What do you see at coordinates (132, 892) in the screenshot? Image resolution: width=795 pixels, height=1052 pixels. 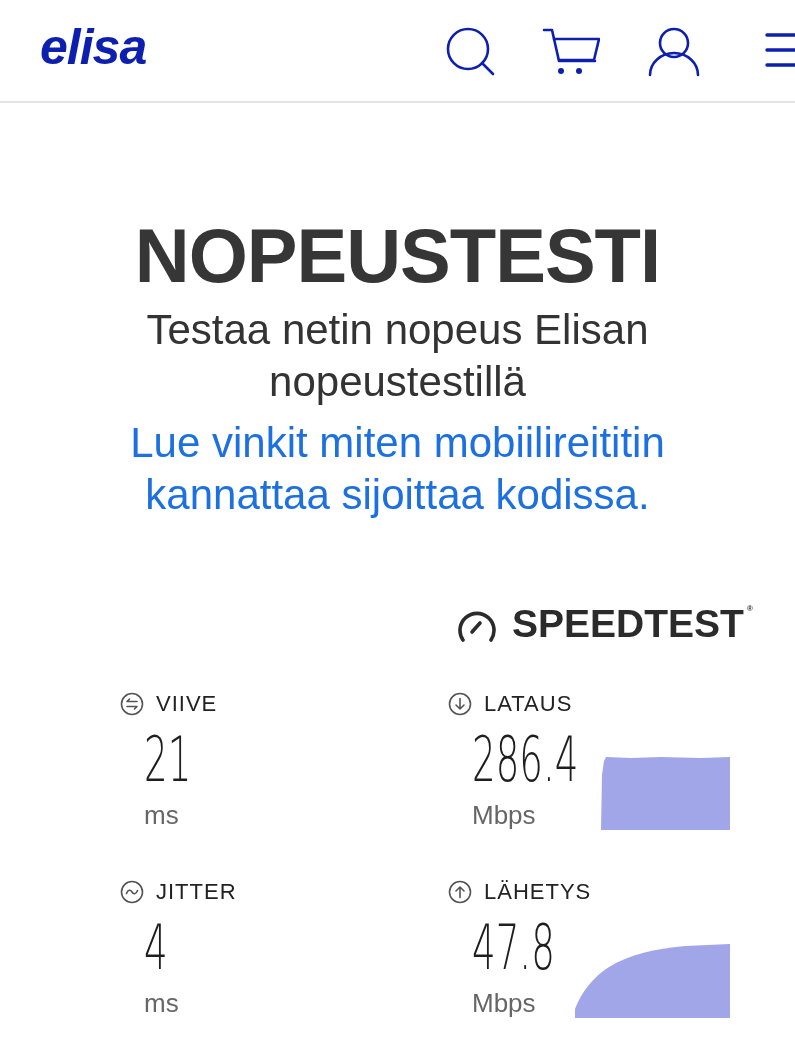 I see `wave-circle-icon` at bounding box center [132, 892].